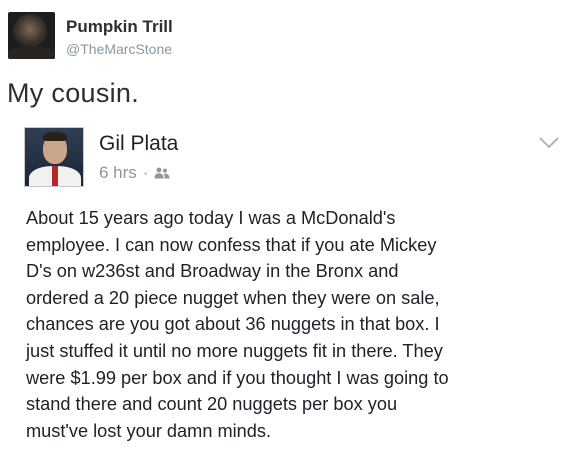  What do you see at coordinates (549, 143) in the screenshot?
I see `chevron-down-icon` at bounding box center [549, 143].